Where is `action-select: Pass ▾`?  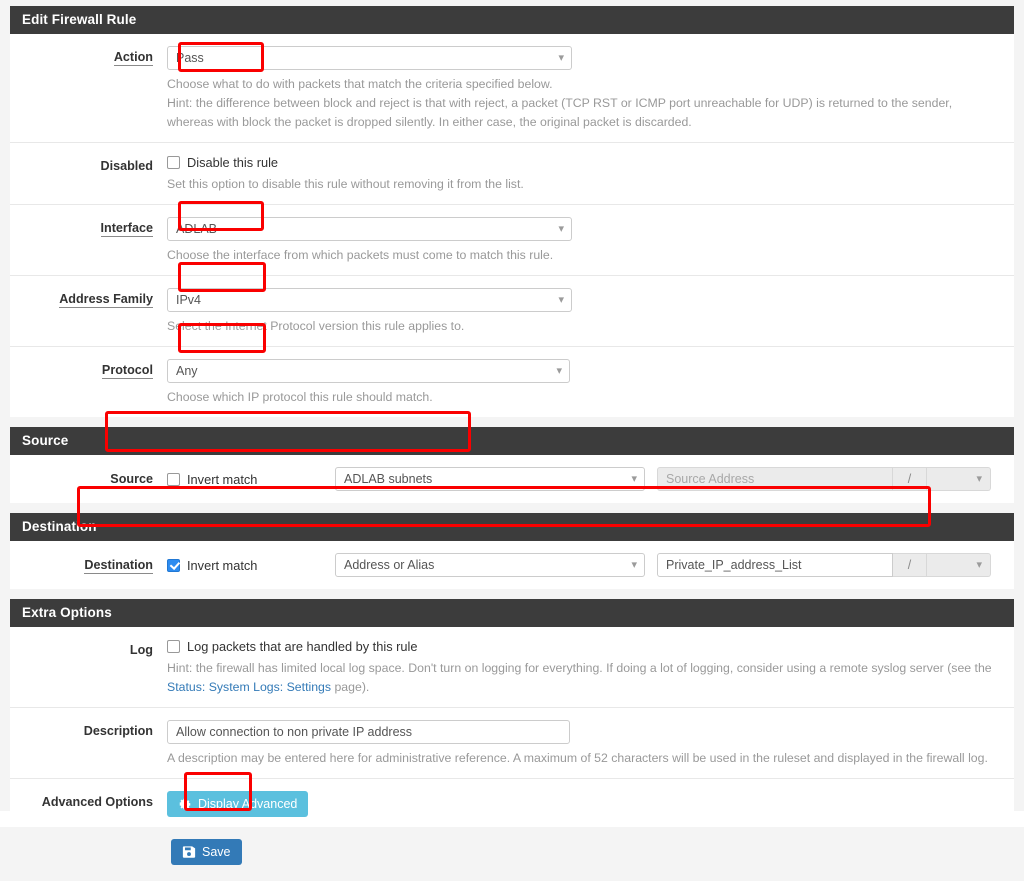 action-select: Pass ▾ is located at coordinates (369, 58).